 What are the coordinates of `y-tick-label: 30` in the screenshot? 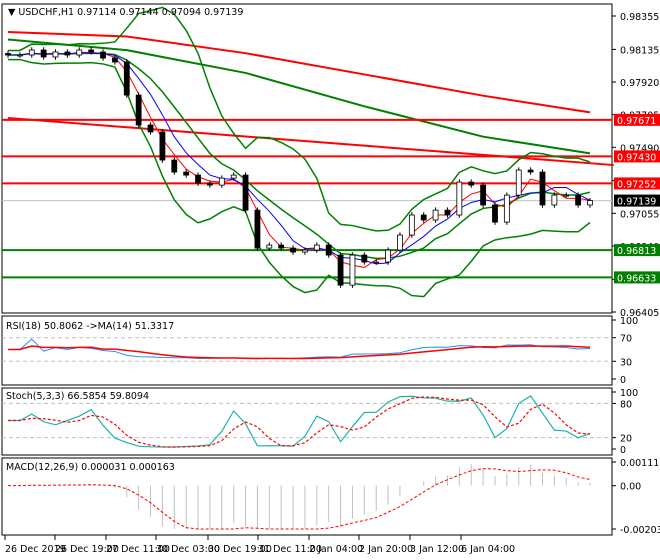 It's located at (626, 362).